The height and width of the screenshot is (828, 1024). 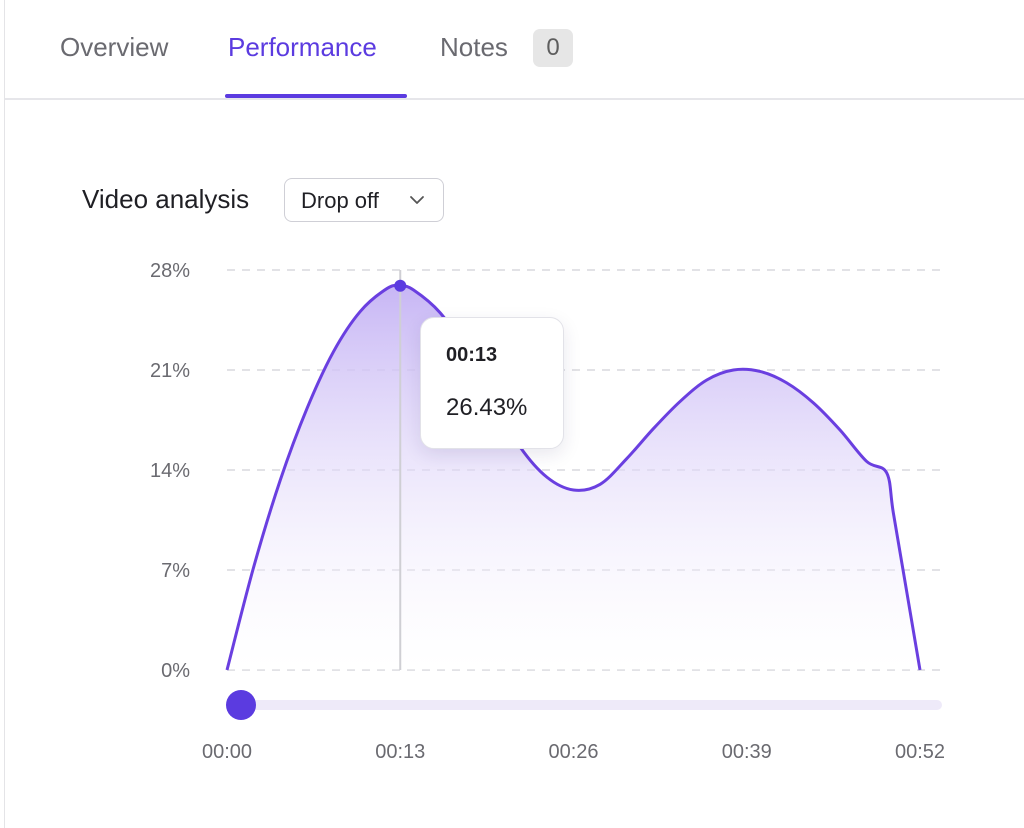 What do you see at coordinates (170, 371) in the screenshot?
I see `y-tick-label: 21%` at bounding box center [170, 371].